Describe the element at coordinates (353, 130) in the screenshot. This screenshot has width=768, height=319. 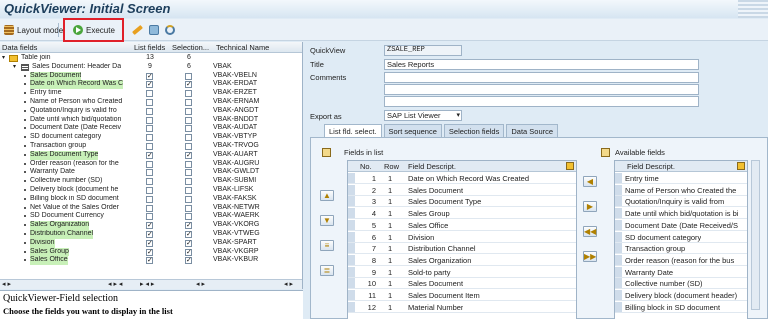
I see `tab-list-field-select: List fld. select.` at that location.